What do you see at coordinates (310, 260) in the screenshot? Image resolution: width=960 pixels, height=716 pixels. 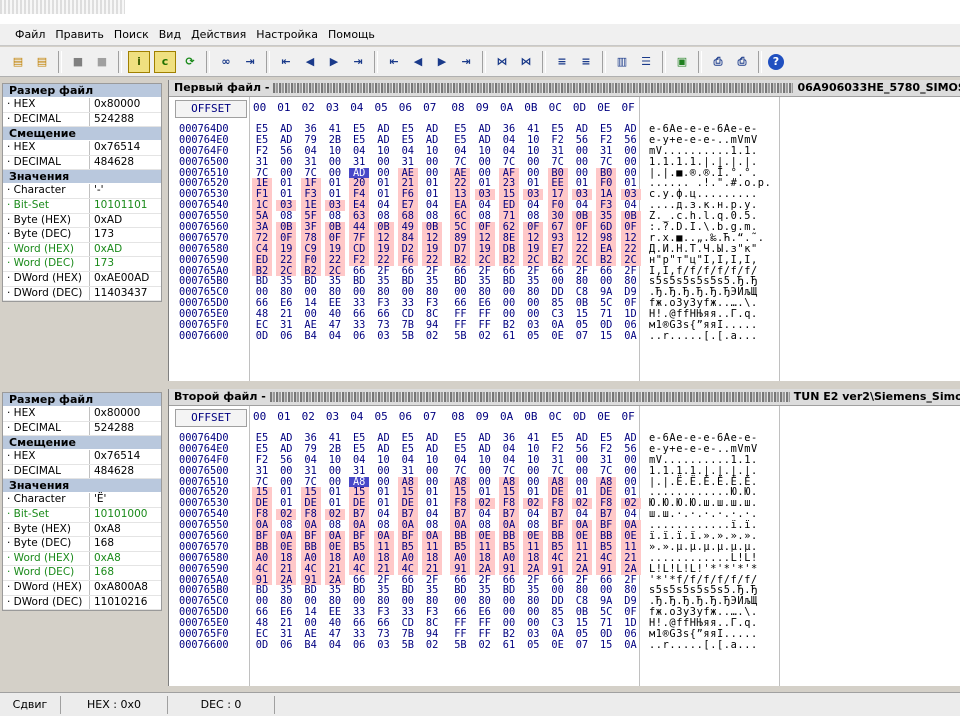 I see `hex-byte: F0` at bounding box center [310, 260].